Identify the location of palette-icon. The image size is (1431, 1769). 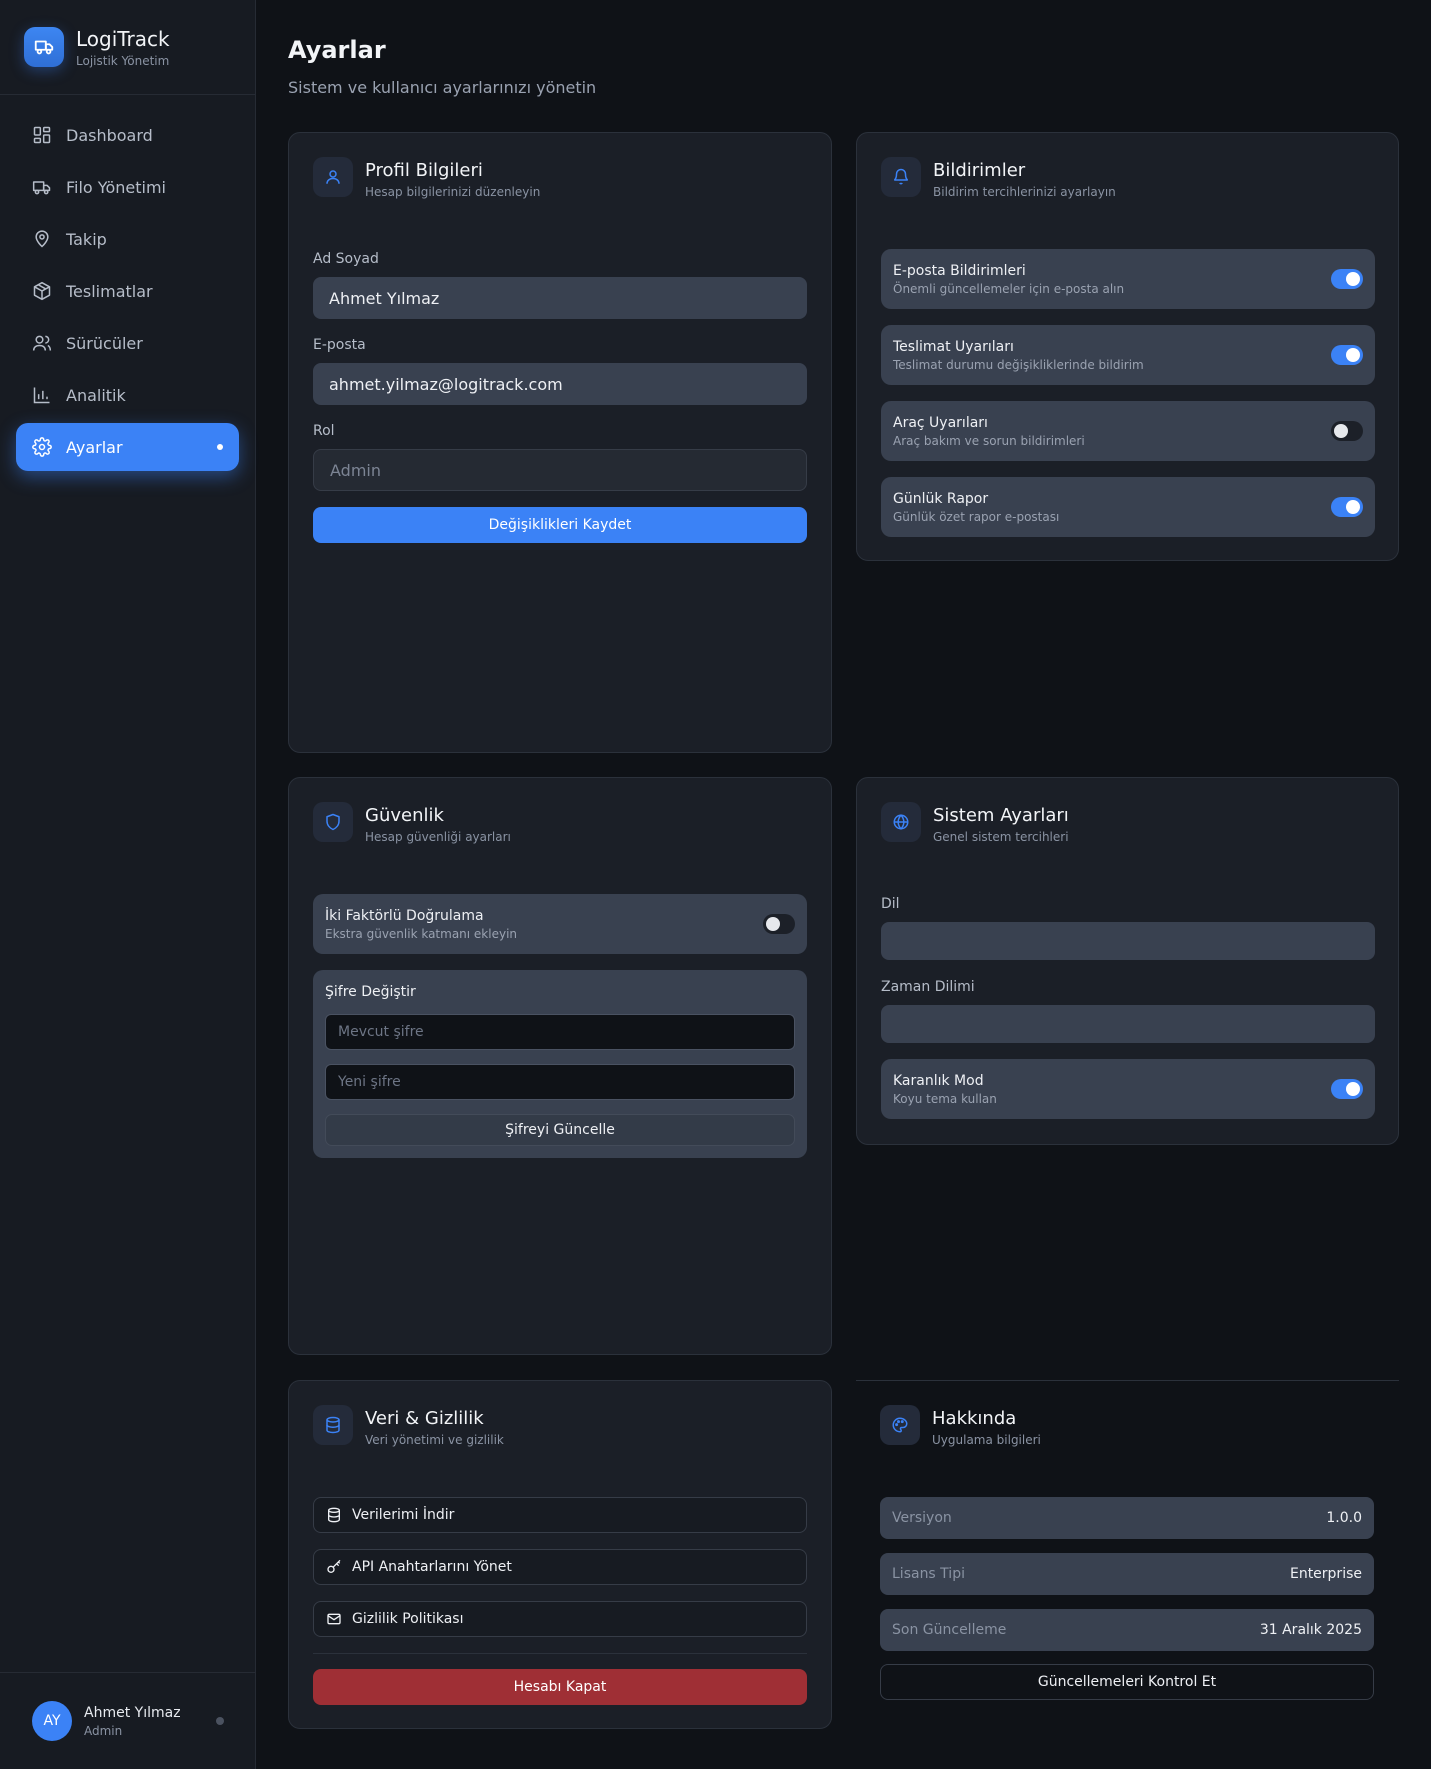
(900, 1425).